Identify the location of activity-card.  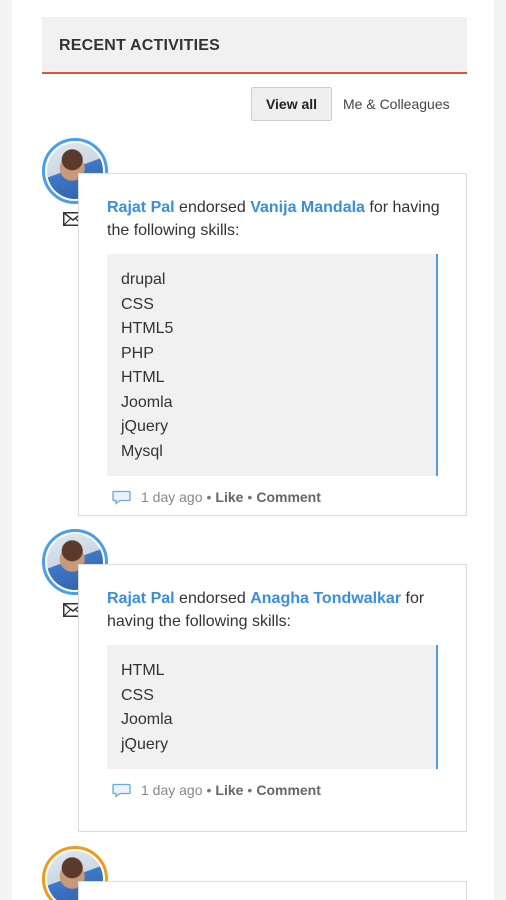
(272, 890).